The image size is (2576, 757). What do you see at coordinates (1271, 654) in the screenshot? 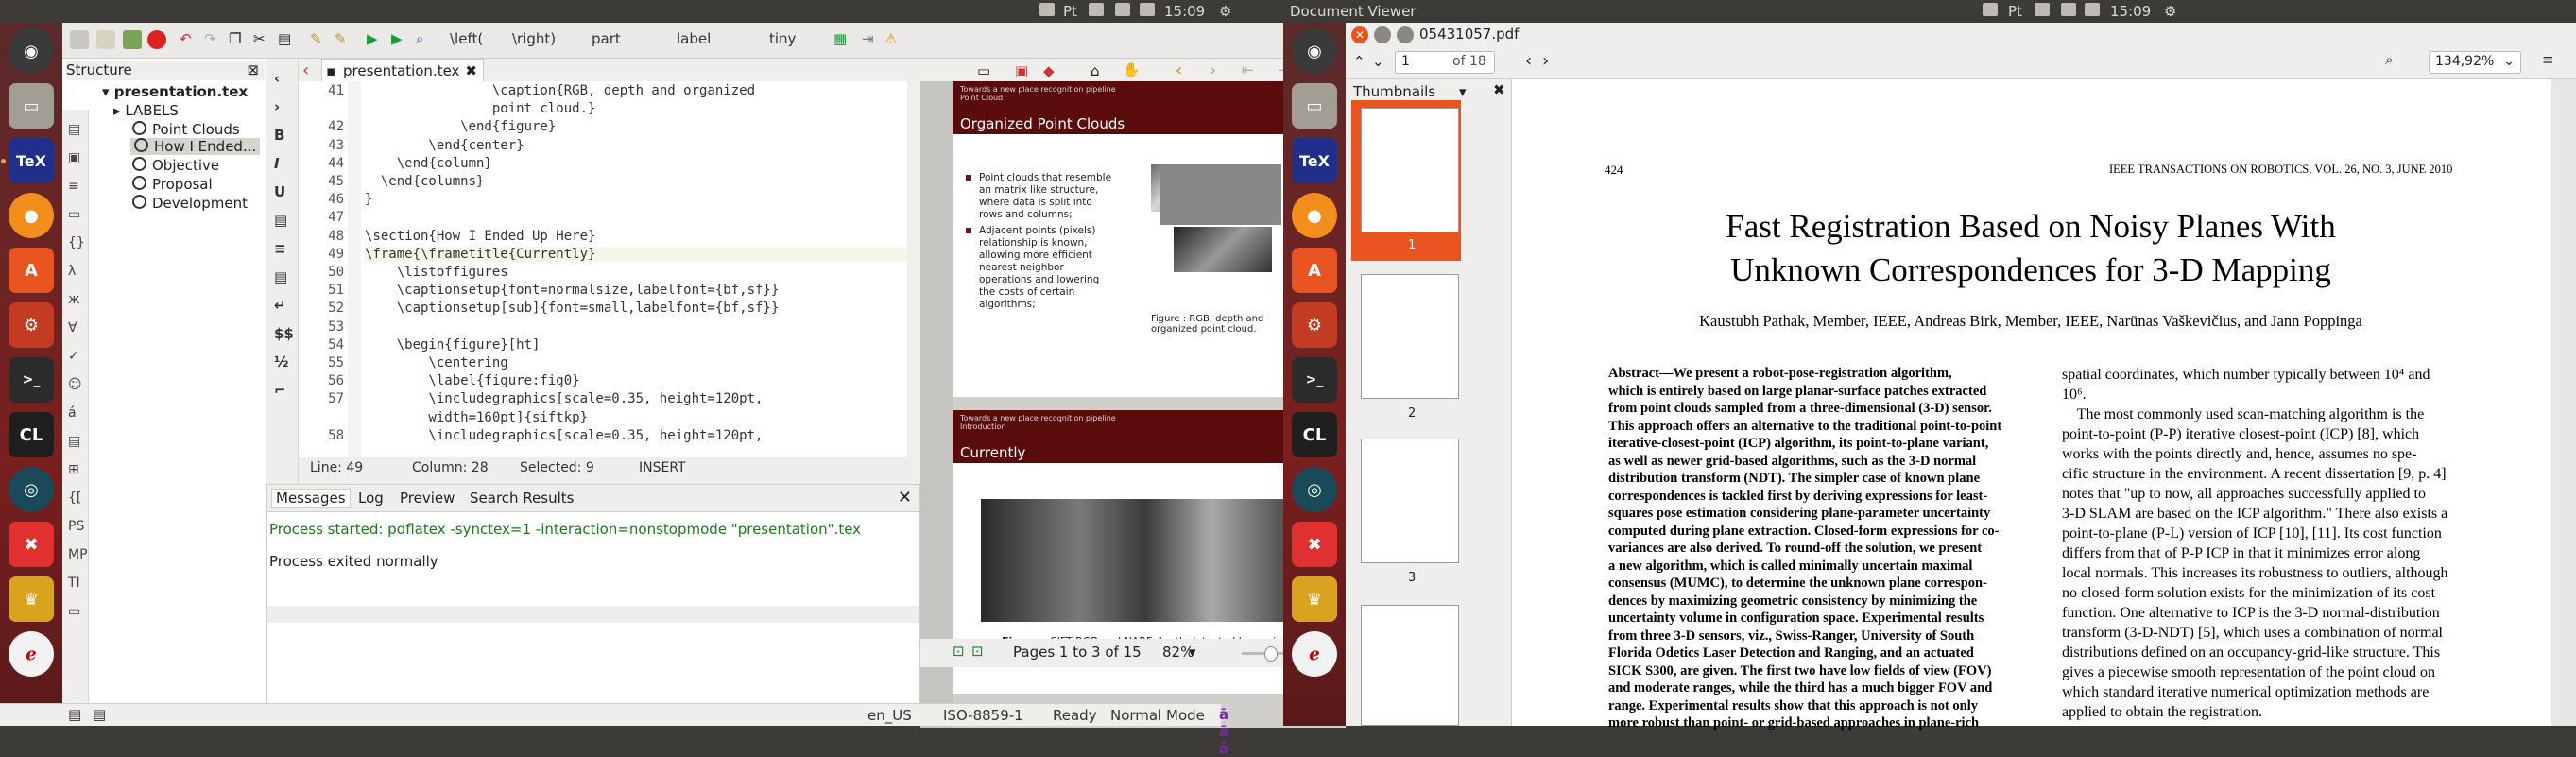
I see `zoom-slider-handle` at bounding box center [1271, 654].